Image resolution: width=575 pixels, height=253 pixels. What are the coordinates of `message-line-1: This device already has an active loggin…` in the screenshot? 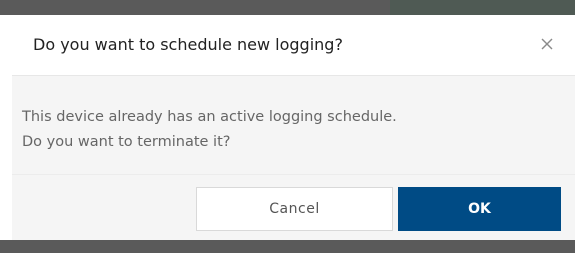 It's located at (209, 117).